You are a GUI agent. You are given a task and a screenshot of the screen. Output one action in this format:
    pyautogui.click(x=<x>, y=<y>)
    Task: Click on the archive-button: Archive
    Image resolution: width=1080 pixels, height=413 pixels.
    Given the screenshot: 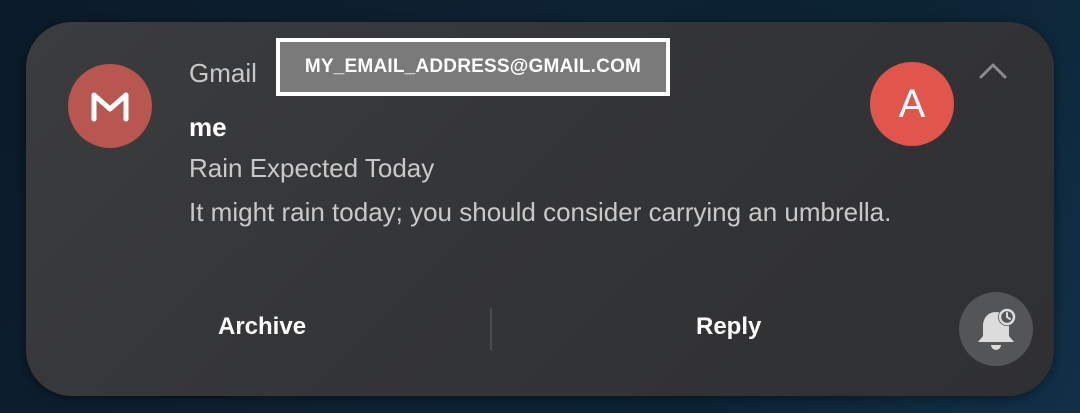 What is the action you would take?
    pyautogui.click(x=262, y=327)
    